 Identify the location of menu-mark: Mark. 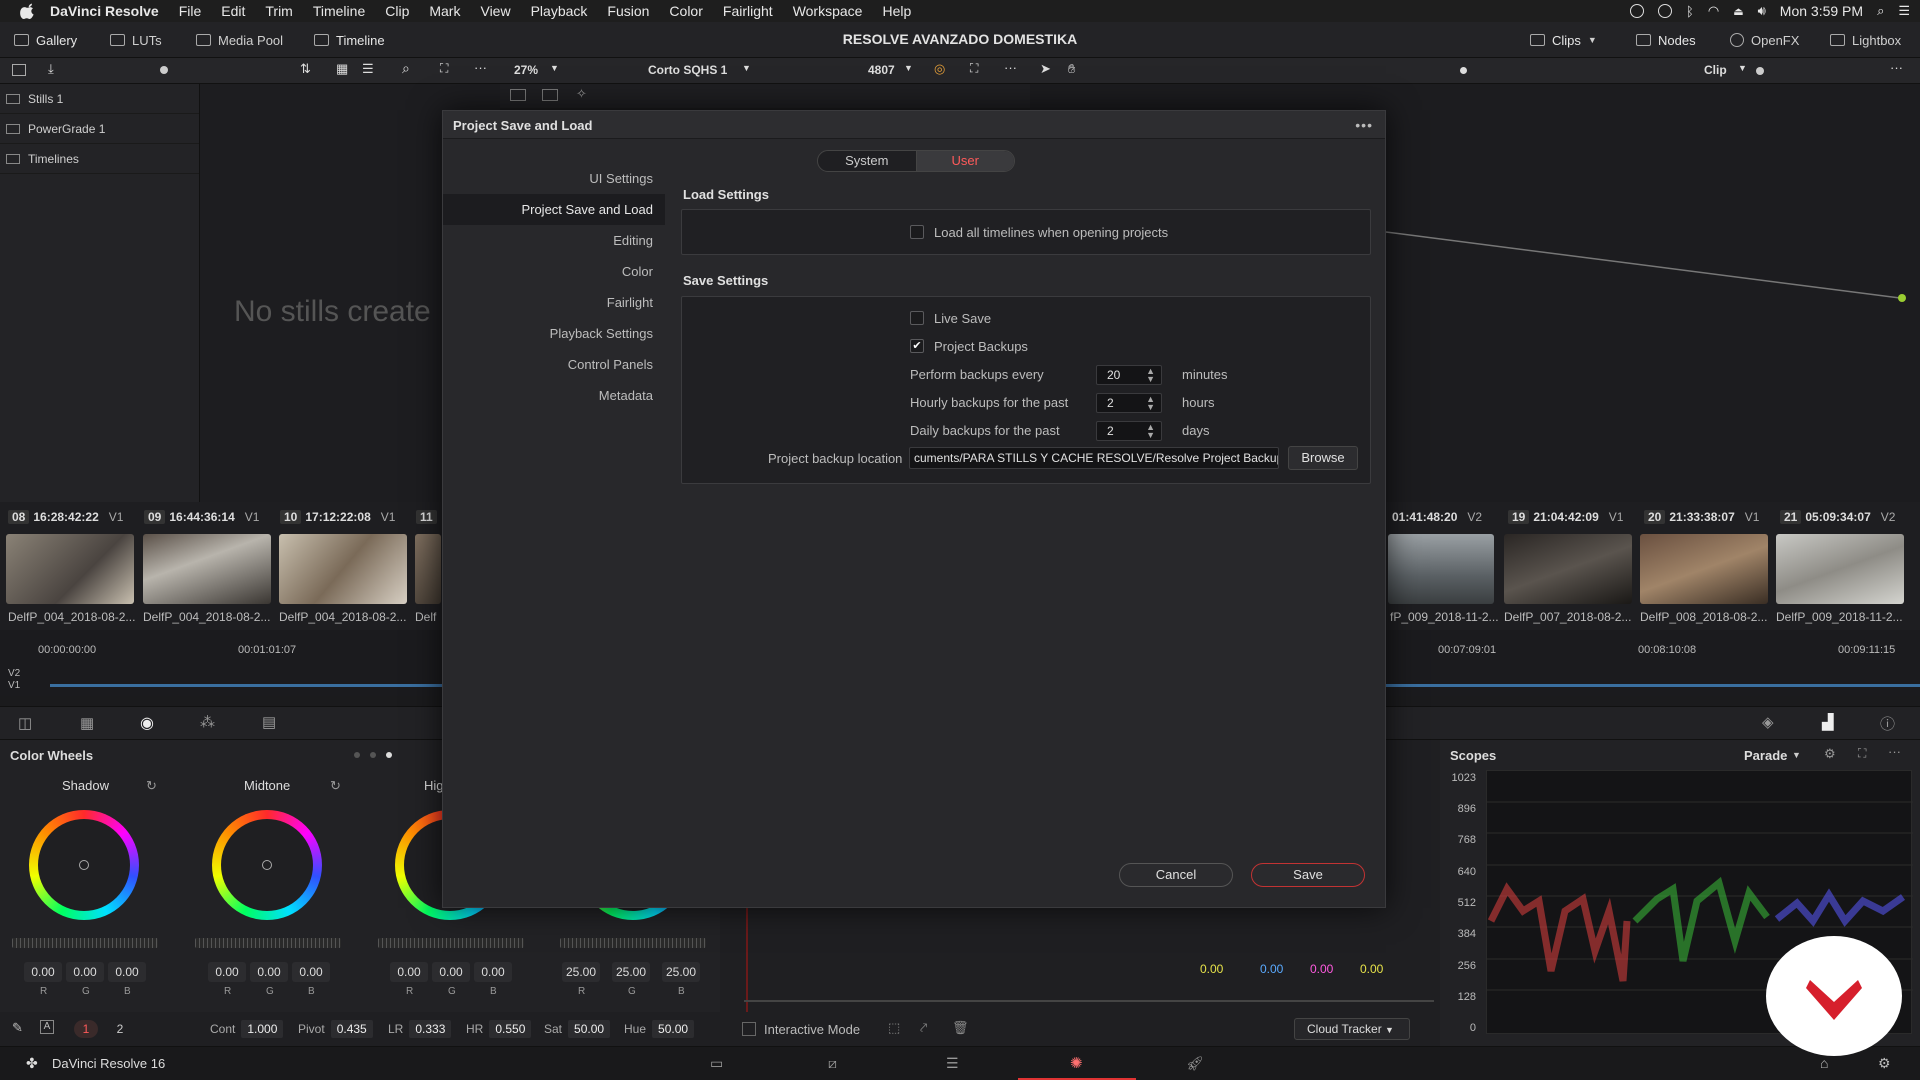
(444, 11).